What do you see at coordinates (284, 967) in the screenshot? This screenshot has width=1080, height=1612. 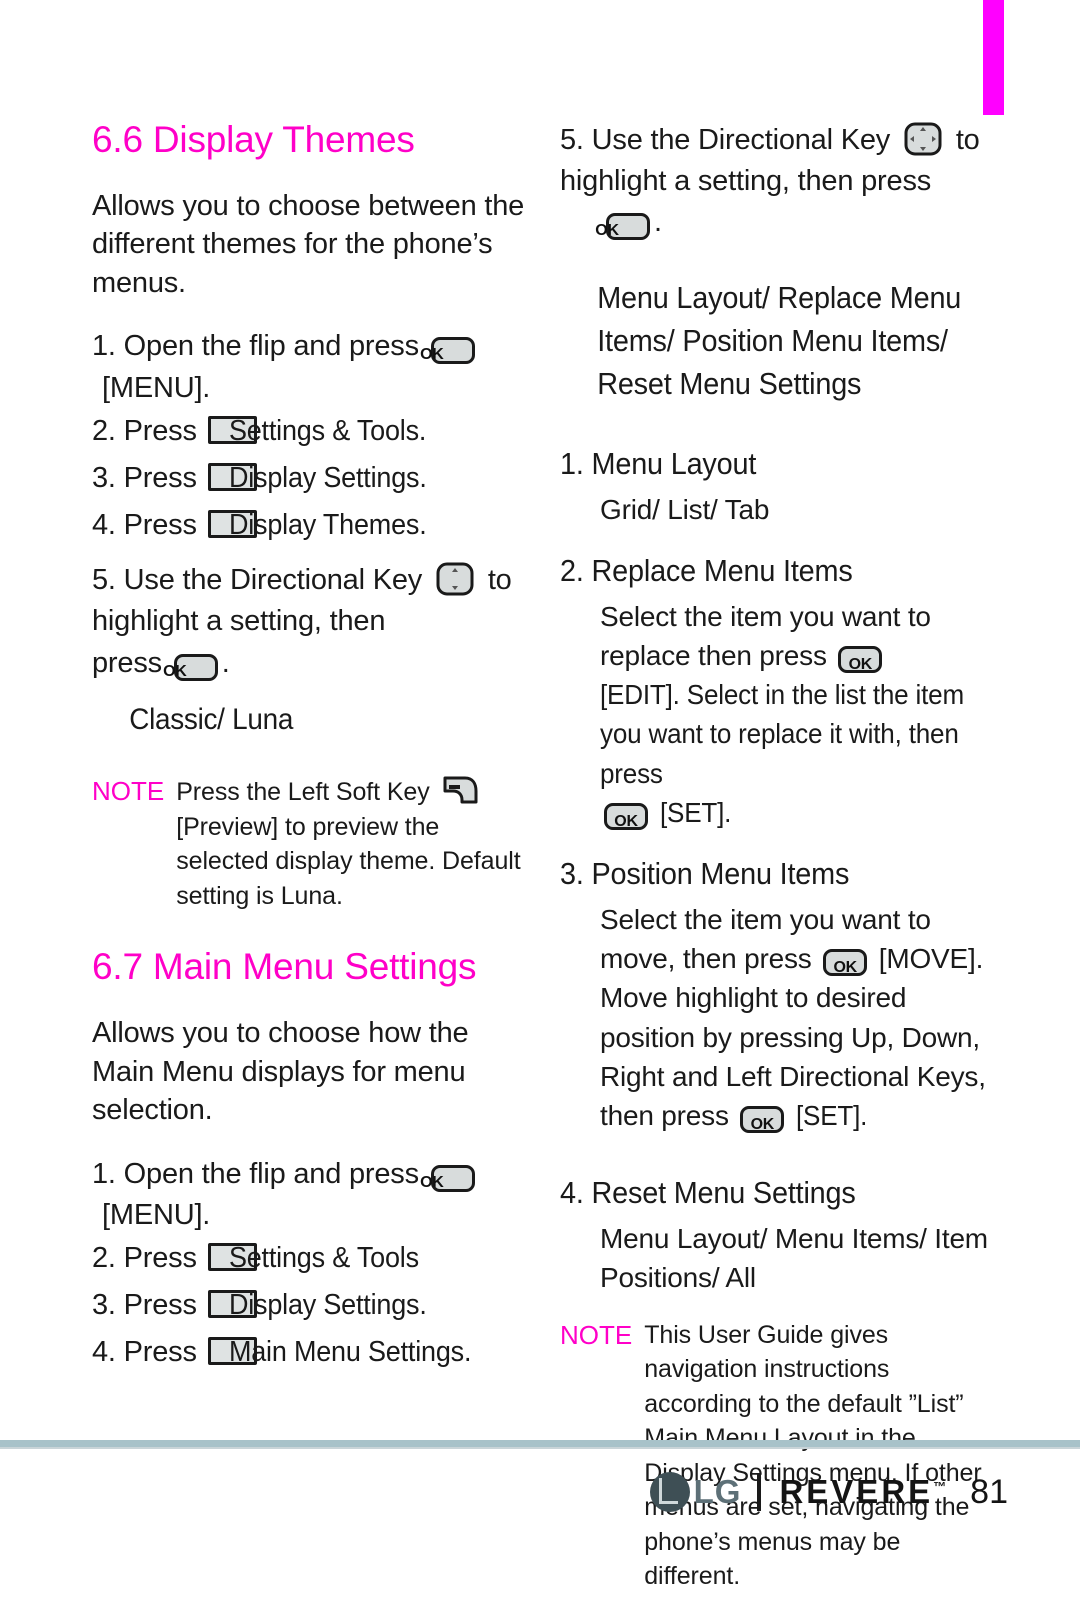 I see `section-title-main-menu-settings: 6.7 Main Menu Settings` at bounding box center [284, 967].